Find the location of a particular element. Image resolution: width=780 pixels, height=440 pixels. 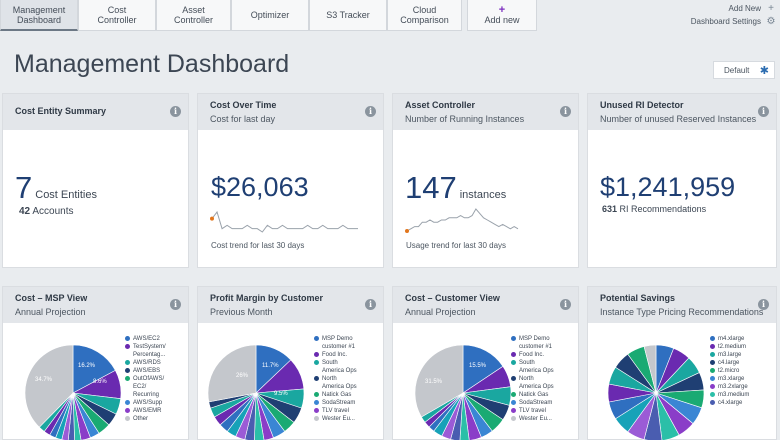

ri-recommendations: 631 RI Recommendations is located at coordinates (654, 209).